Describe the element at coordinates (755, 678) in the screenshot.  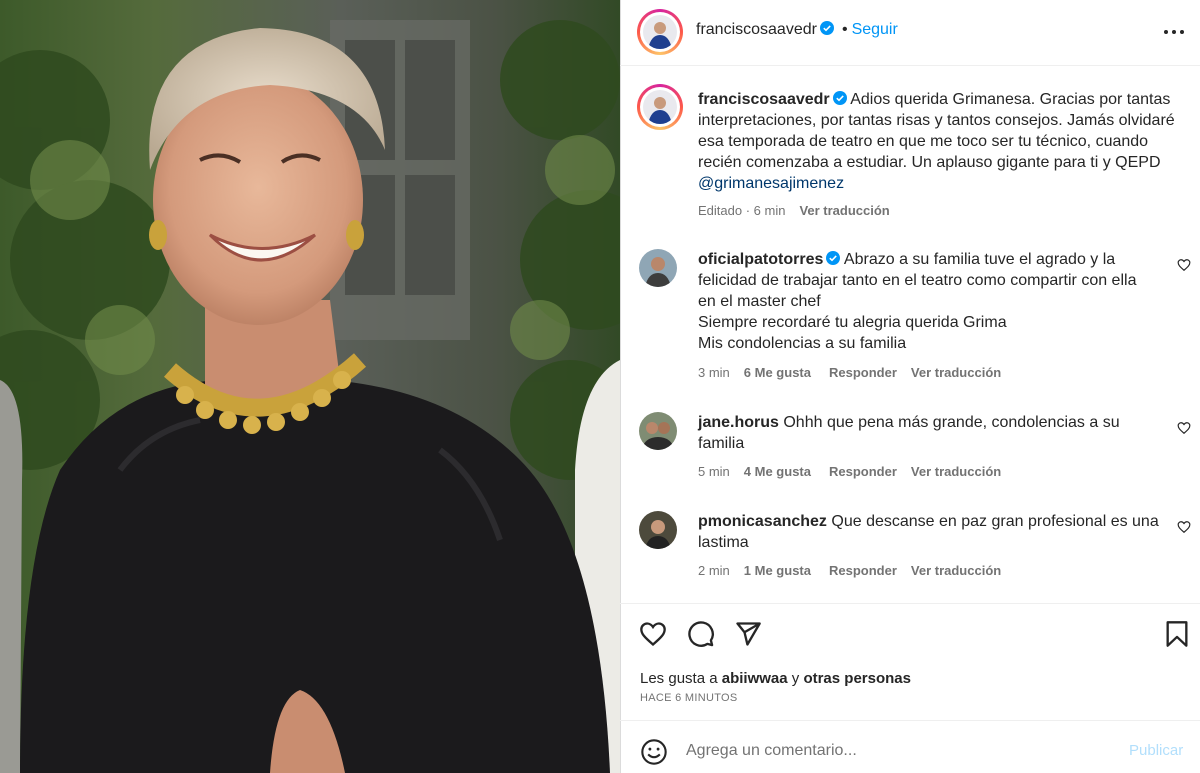
I see `likes-user: abiiwwaa` at that location.